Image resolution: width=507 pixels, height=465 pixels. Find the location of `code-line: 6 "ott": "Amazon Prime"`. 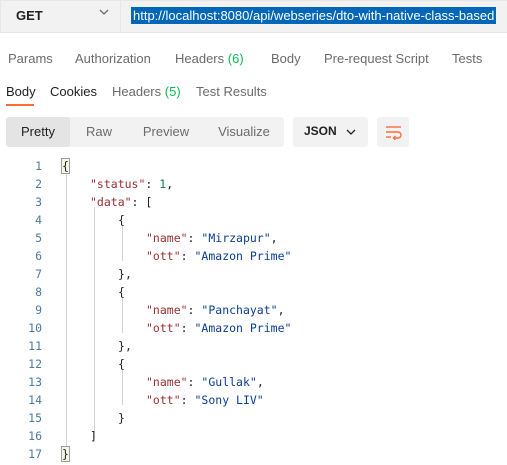

code-line: 6 "ott": "Amazon Prime" is located at coordinates (253, 256).